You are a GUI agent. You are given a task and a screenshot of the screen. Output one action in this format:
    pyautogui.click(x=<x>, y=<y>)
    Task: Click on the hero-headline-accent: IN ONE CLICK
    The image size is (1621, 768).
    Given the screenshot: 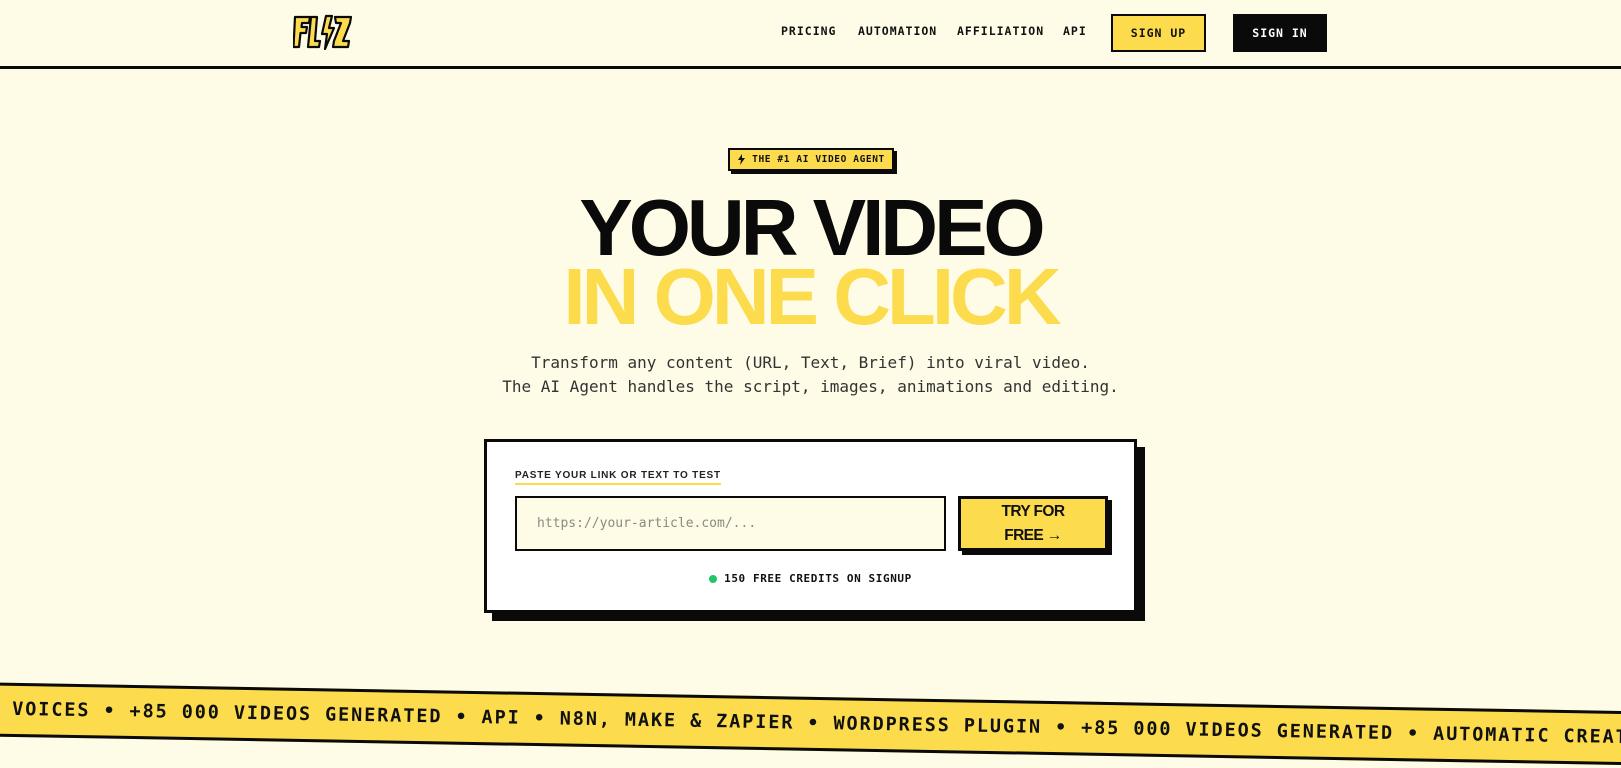 What is the action you would take?
    pyautogui.click(x=812, y=296)
    